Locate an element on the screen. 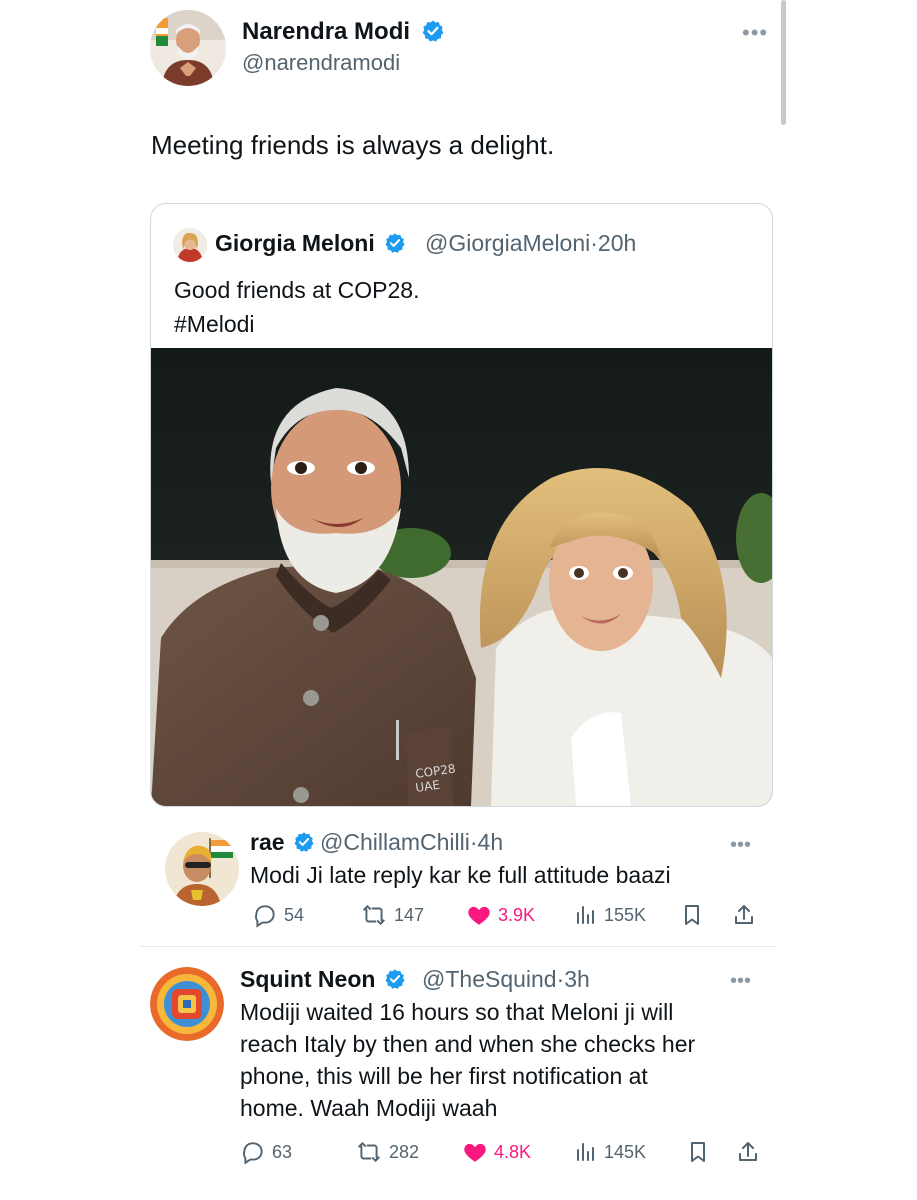 This screenshot has height=1200, width=917. scrollbar is located at coordinates (783, 62).